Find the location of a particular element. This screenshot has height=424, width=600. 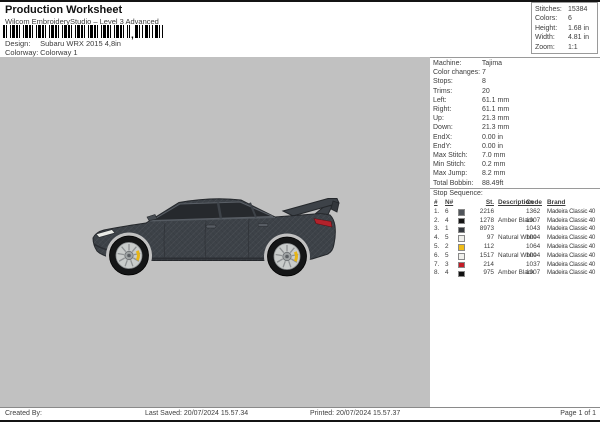

cell-num: 3. is located at coordinates (437, 229).